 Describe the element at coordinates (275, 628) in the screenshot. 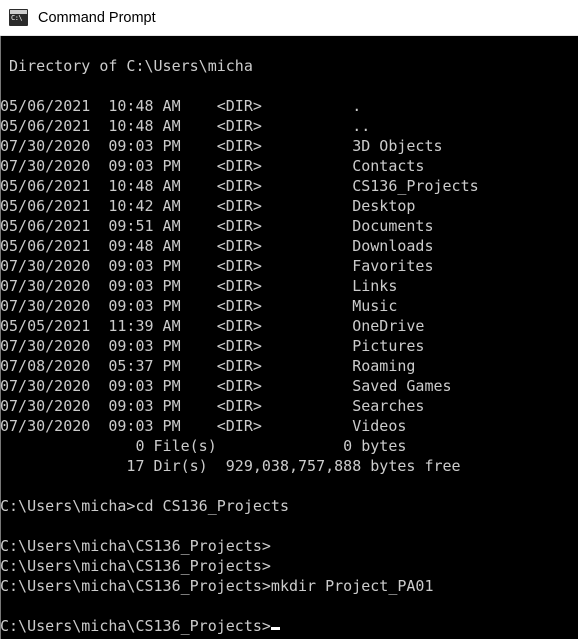

I see `text-cursor` at that location.